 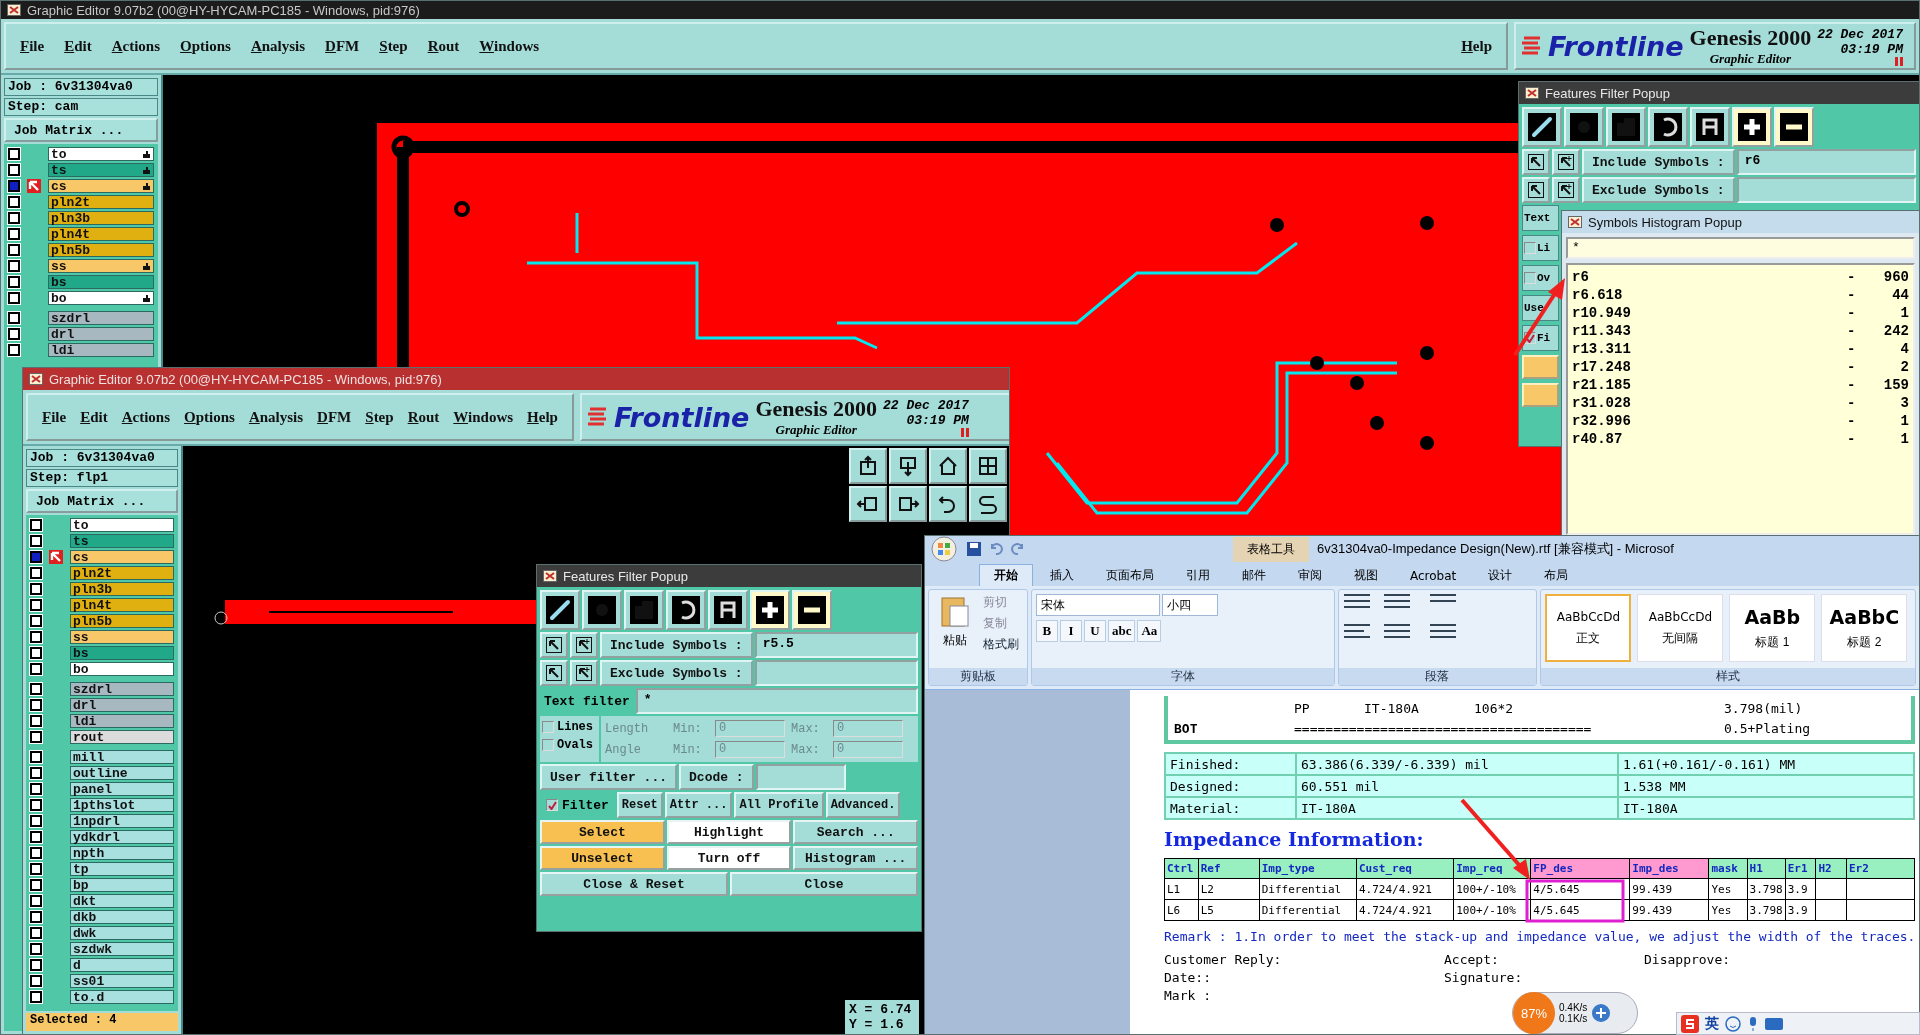 I want to click on layer-name: bo, so click(x=101, y=298).